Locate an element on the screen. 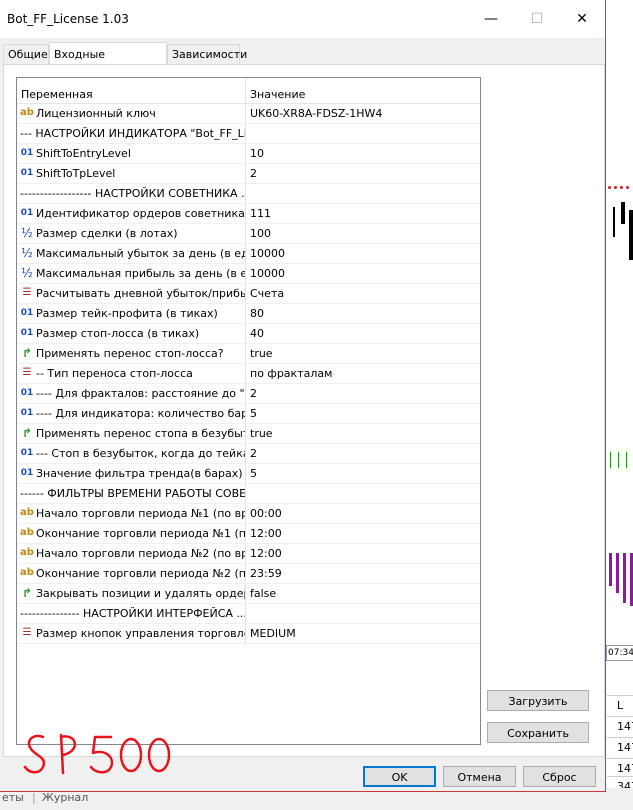  tab-dependencies: Зависимости is located at coordinates (207, 54).